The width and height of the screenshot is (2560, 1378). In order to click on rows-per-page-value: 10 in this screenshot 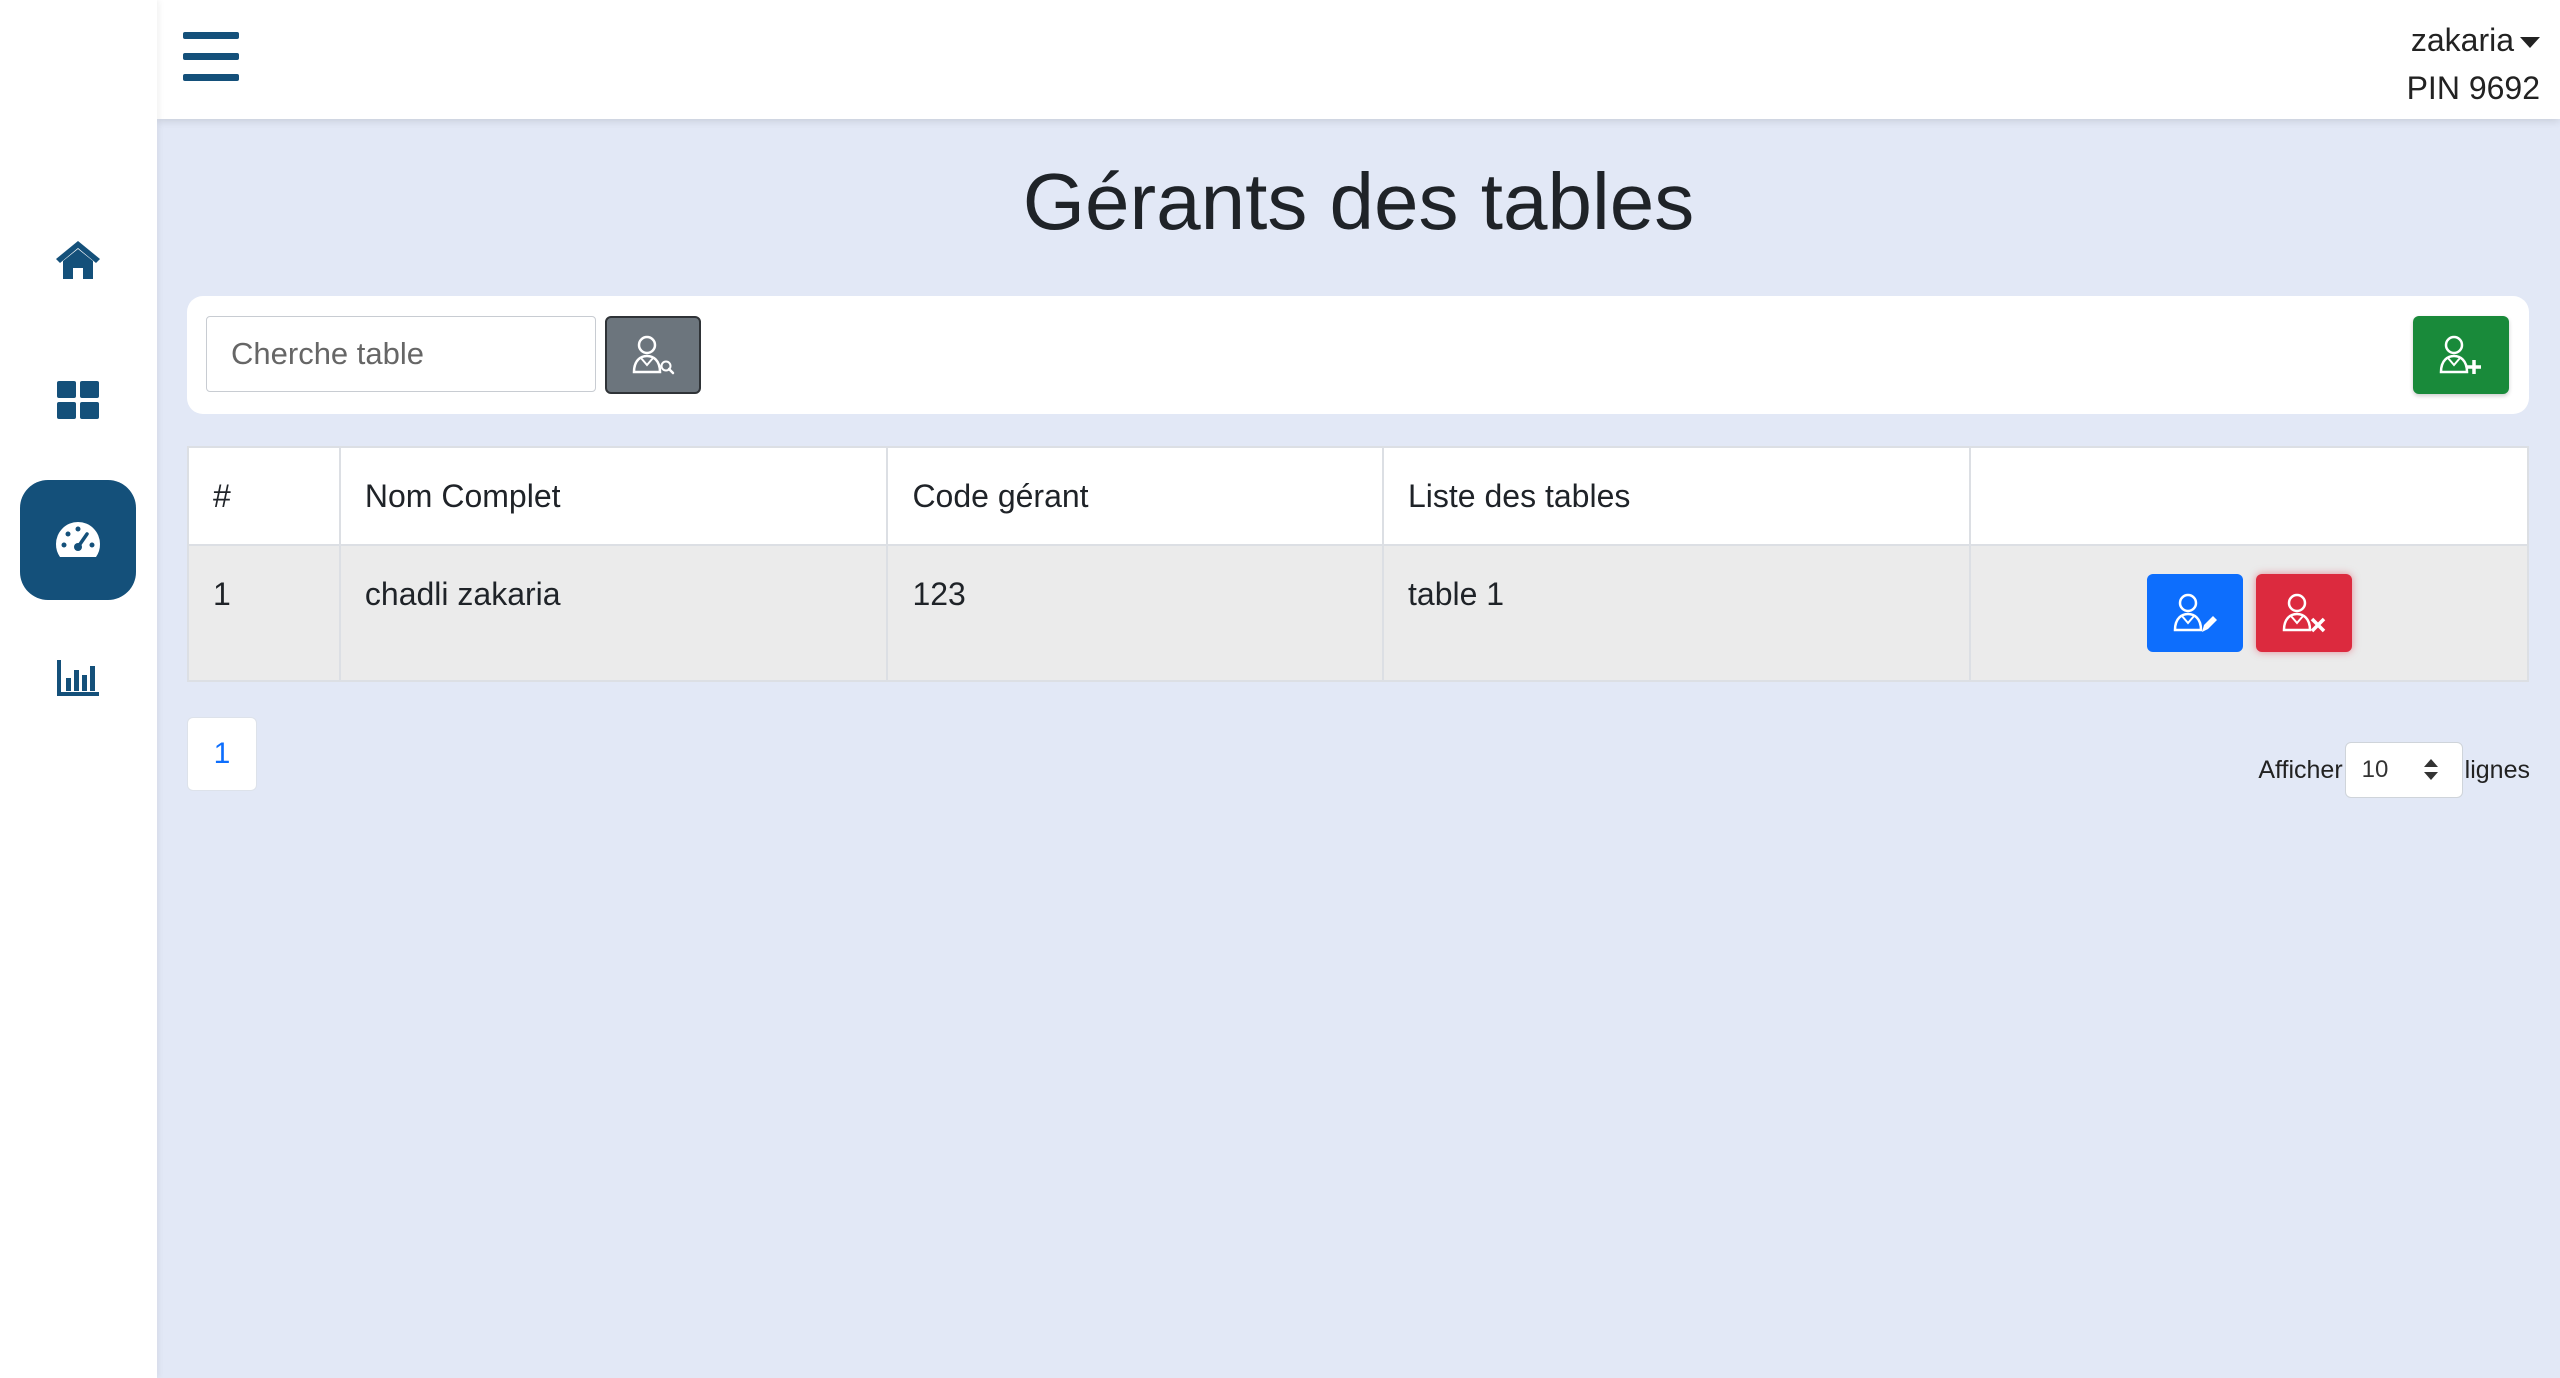, I will do `click(2375, 769)`.